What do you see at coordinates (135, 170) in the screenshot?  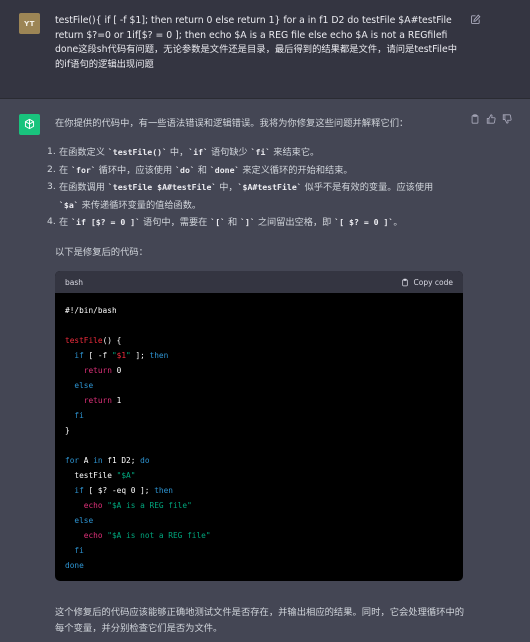 I see `point-text: 循环中，应该使用` at bounding box center [135, 170].